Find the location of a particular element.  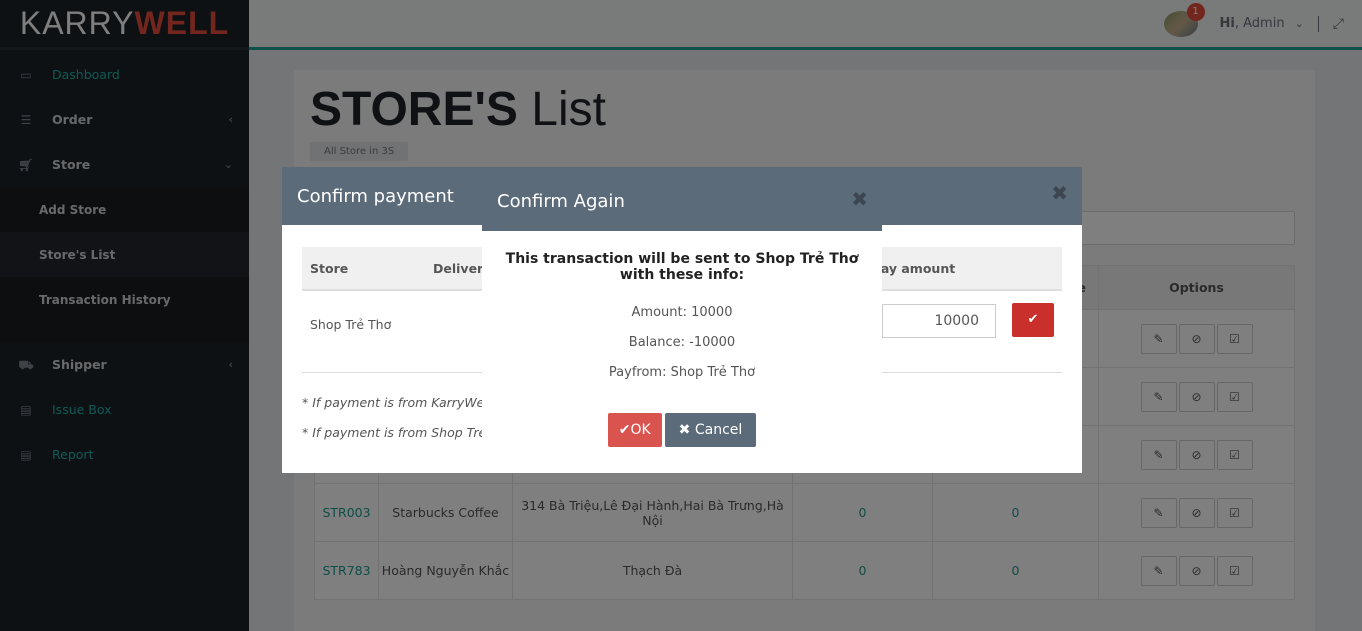

ok-label: OK is located at coordinates (640, 430).